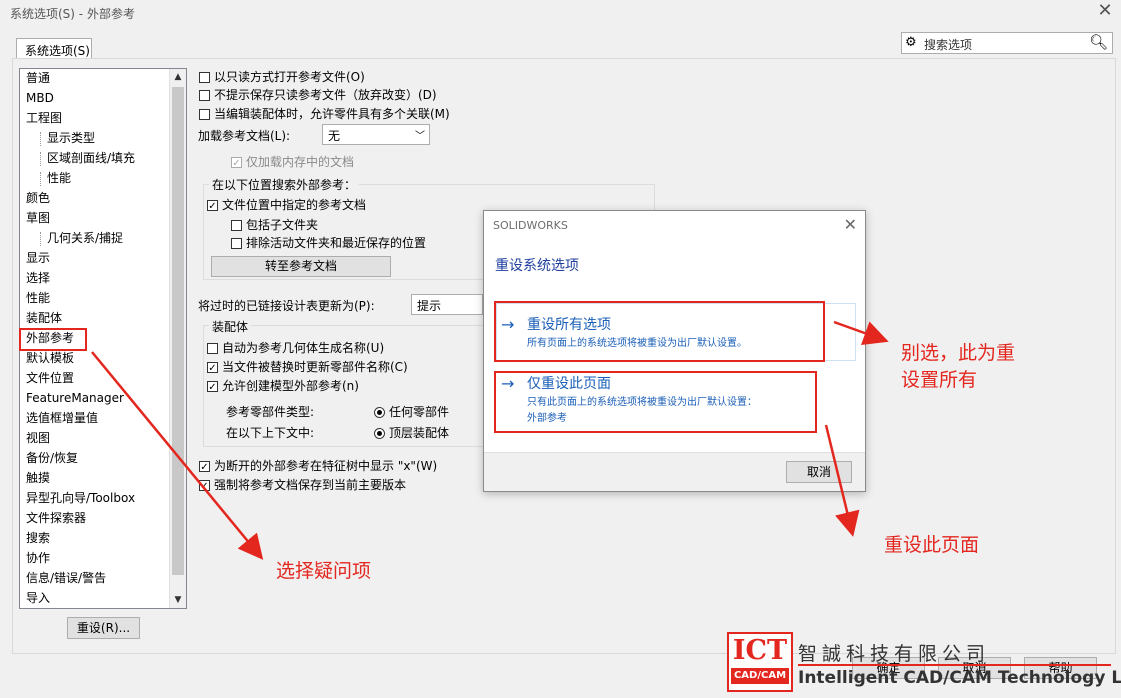 The width and height of the screenshot is (1121, 698). I want to click on arrow-to-reset-page-note, so click(842, 480).